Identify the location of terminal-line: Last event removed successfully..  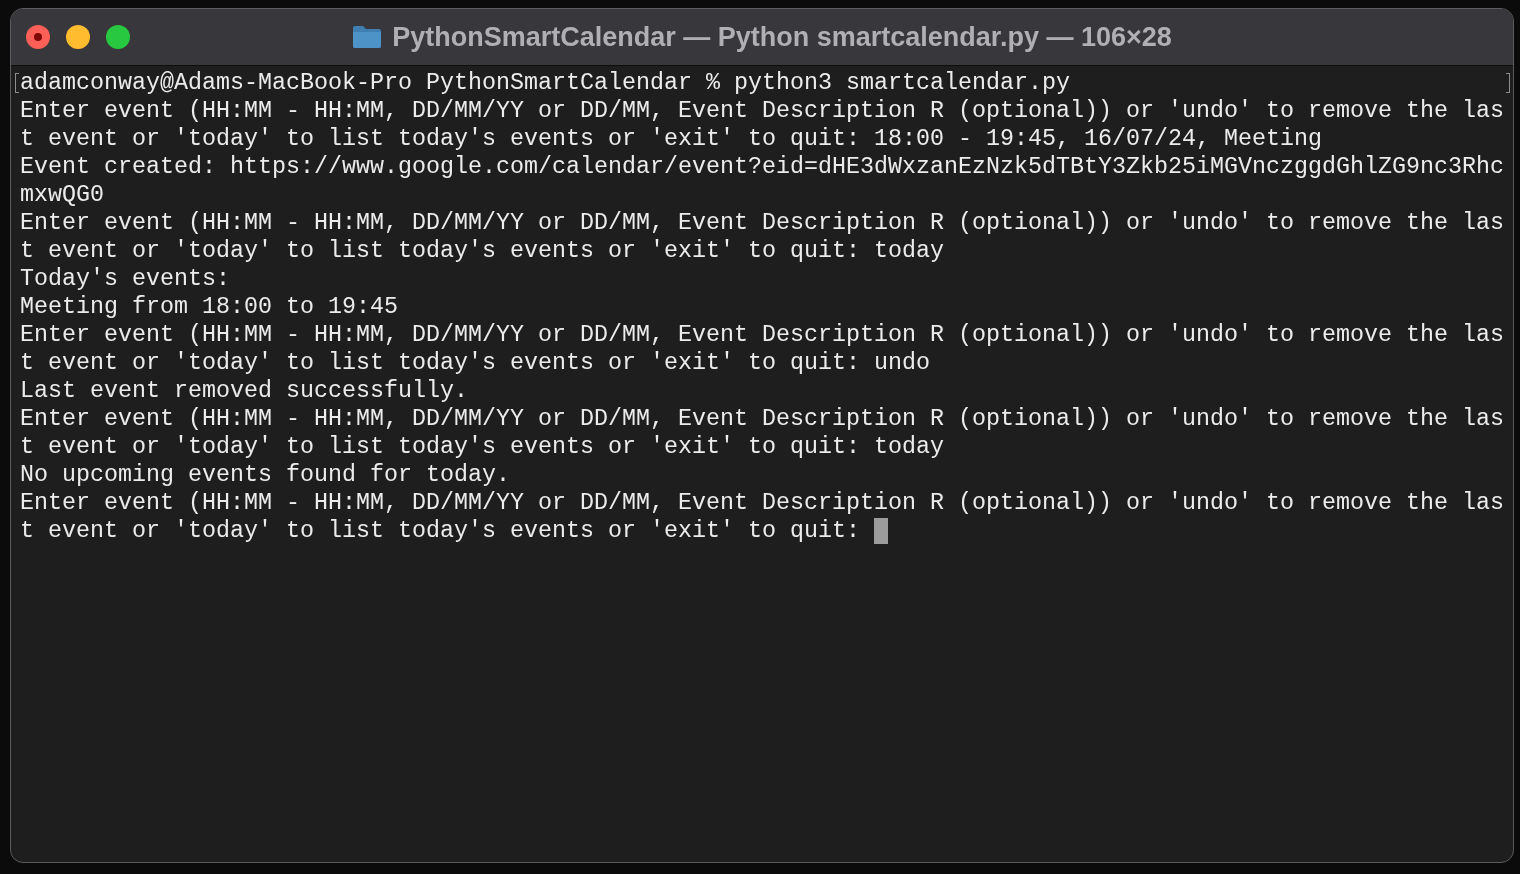
(244, 391).